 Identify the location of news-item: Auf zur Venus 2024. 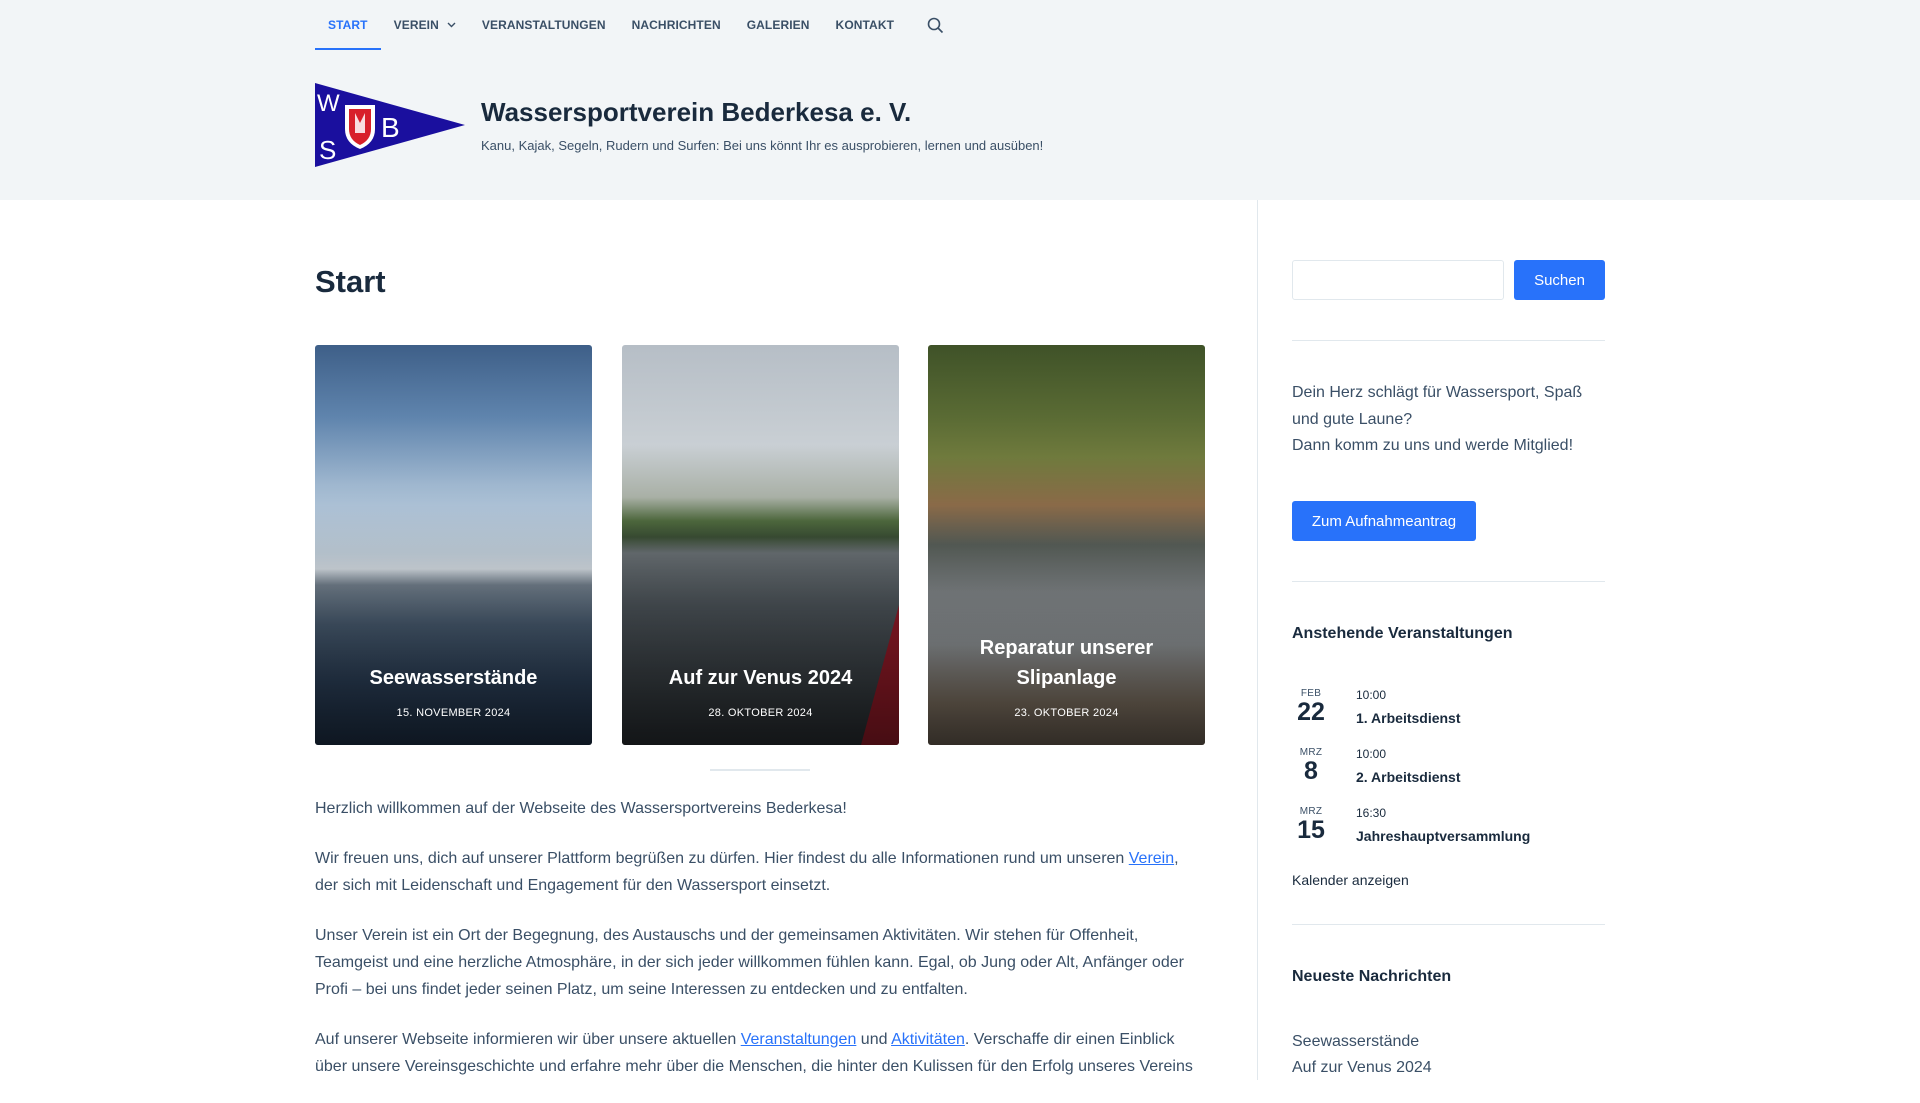
(1362, 1068).